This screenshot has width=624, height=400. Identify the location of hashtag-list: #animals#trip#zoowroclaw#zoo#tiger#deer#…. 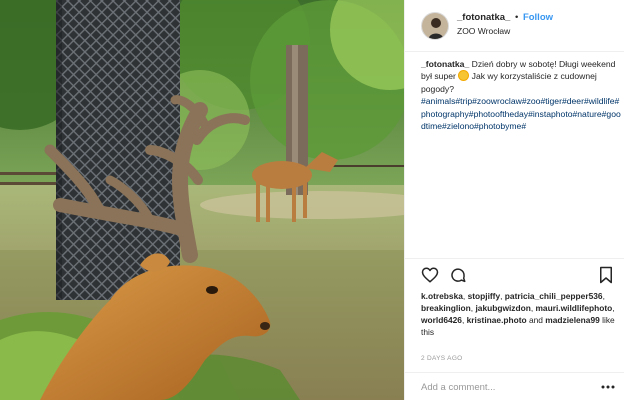
(521, 113).